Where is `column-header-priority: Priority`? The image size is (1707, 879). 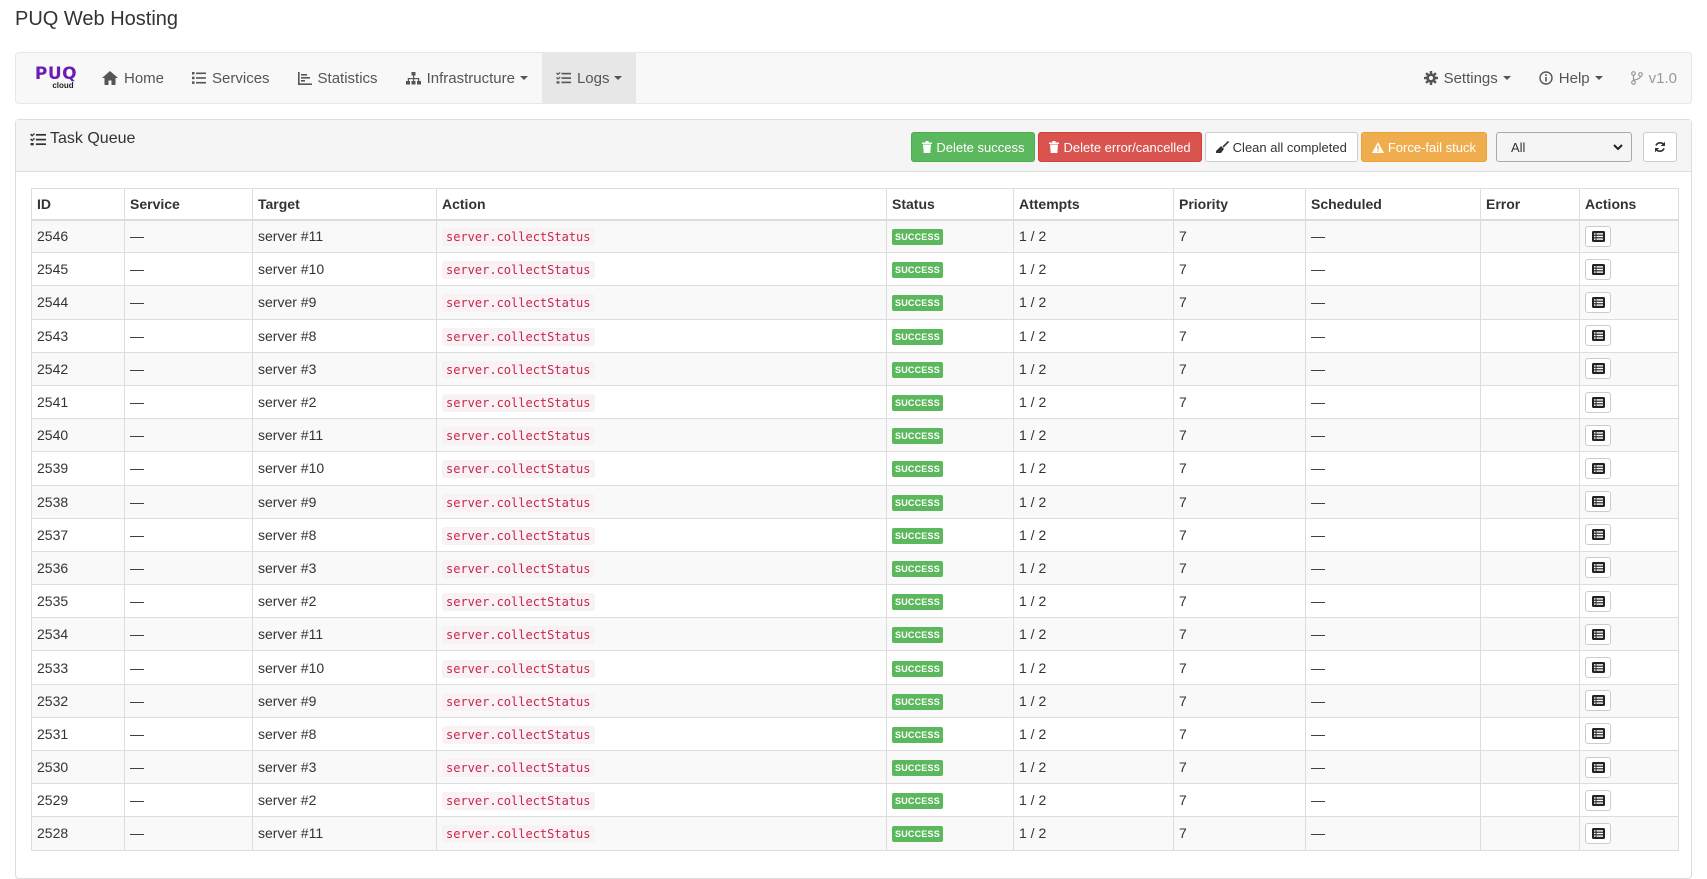
column-header-priority: Priority is located at coordinates (1239, 204).